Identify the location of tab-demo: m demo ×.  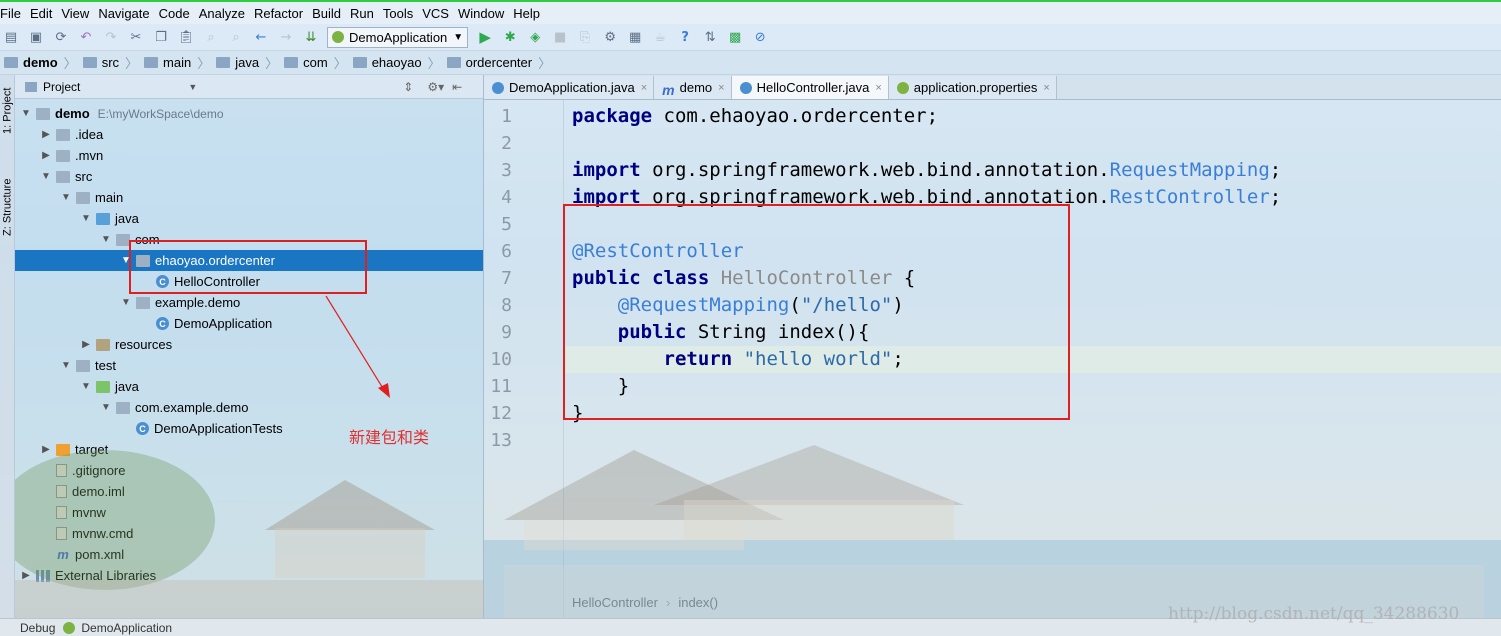
(693, 87).